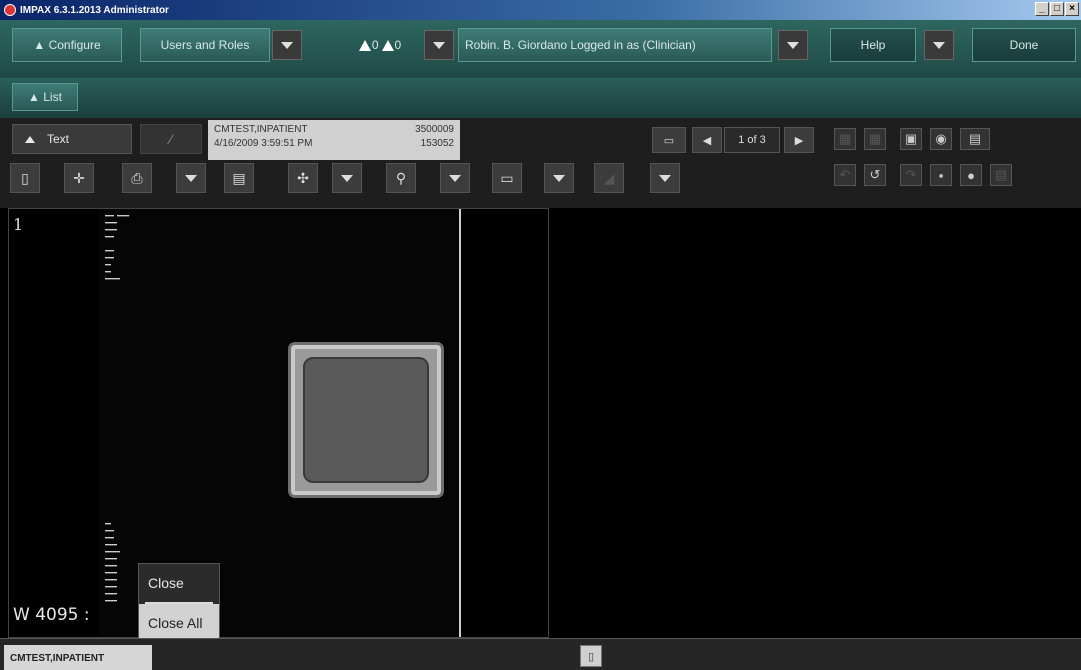 This screenshot has width=1081, height=670. I want to click on magnify-icon: ⚲, so click(401, 178).